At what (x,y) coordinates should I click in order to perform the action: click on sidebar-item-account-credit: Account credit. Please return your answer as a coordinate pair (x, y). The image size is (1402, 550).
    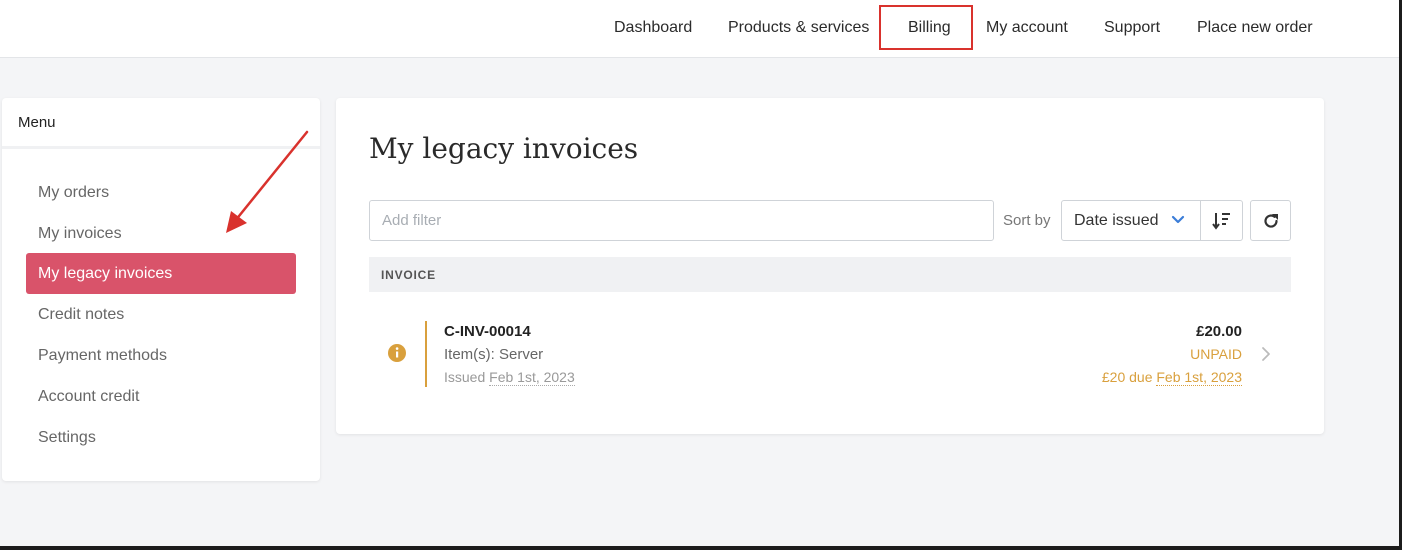
    Looking at the image, I should click on (161, 396).